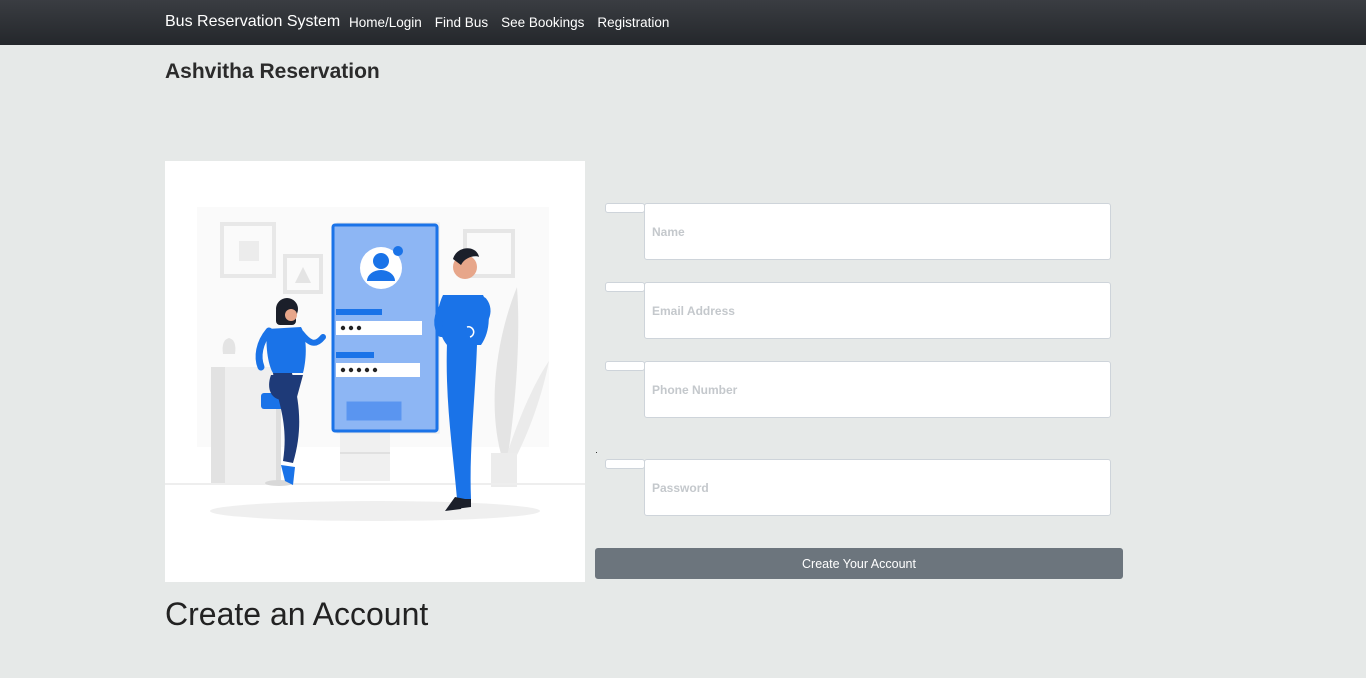 The width and height of the screenshot is (1366, 678). I want to click on create-account-button: Create Your Account, so click(859, 563).